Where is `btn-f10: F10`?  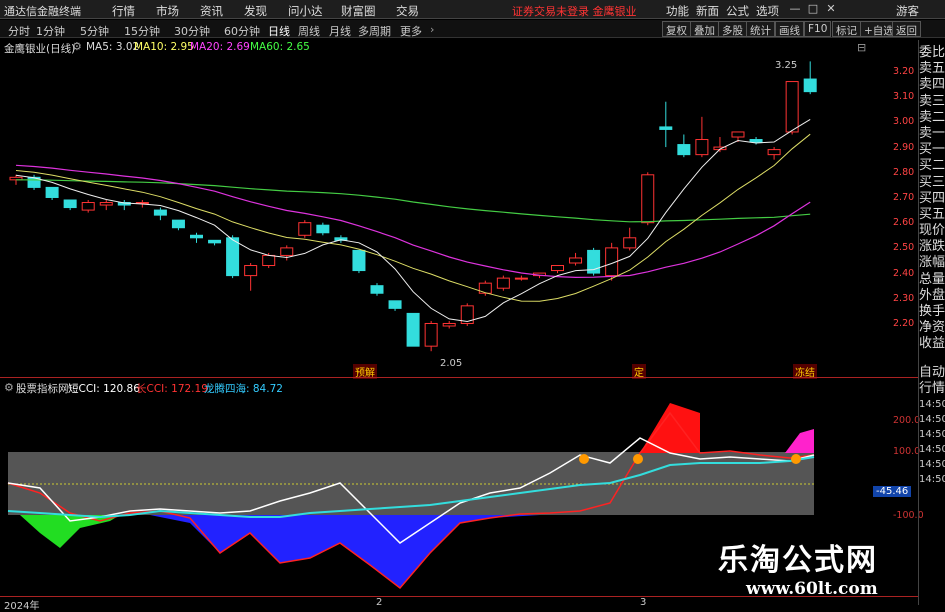
btn-f10: F10 is located at coordinates (818, 29).